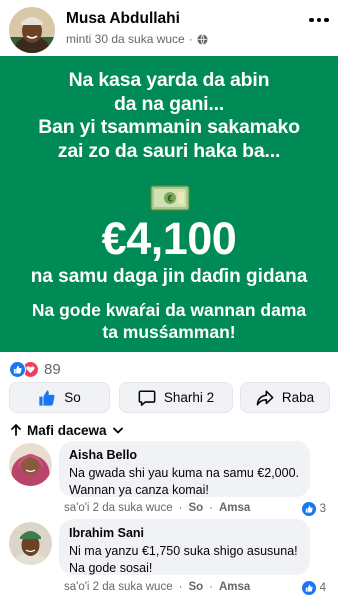 This screenshot has width=338, height=600. What do you see at coordinates (59, 397) in the screenshot?
I see `like-button: So` at bounding box center [59, 397].